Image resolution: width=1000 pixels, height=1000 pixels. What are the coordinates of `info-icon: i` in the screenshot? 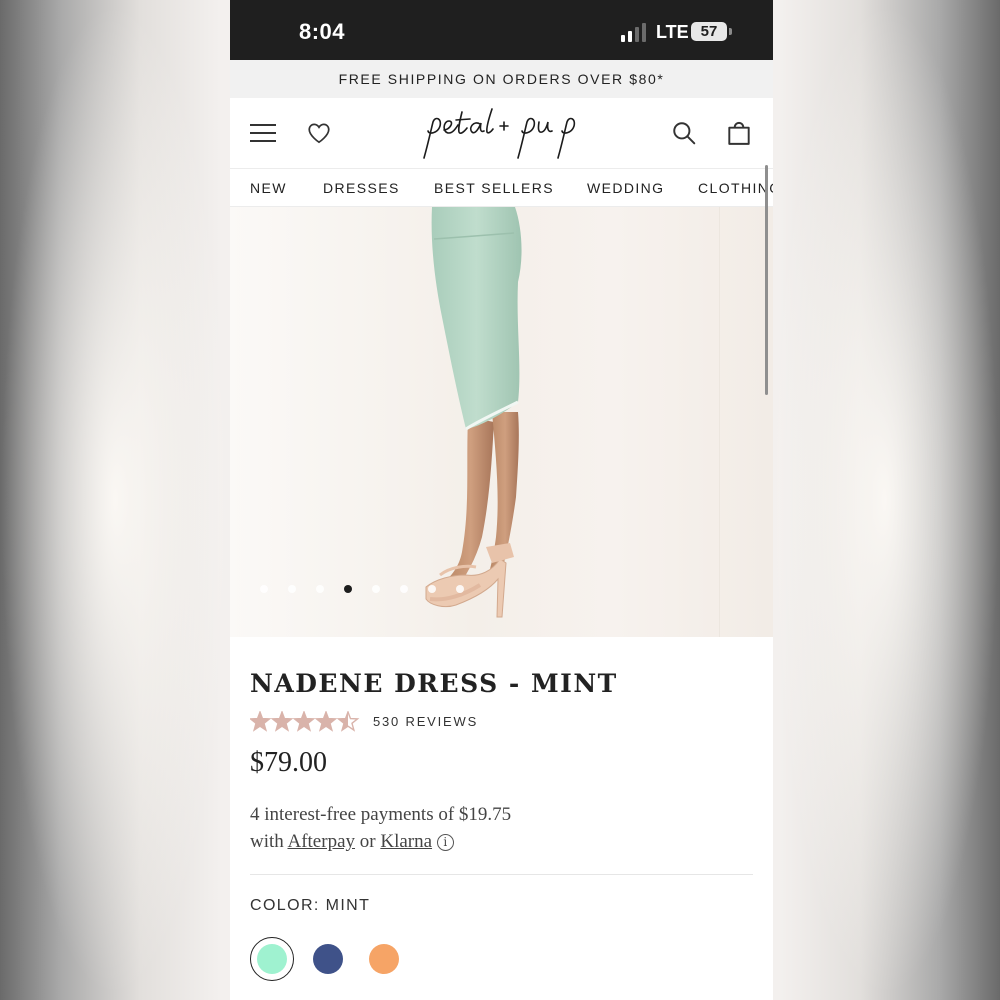 It's located at (445, 842).